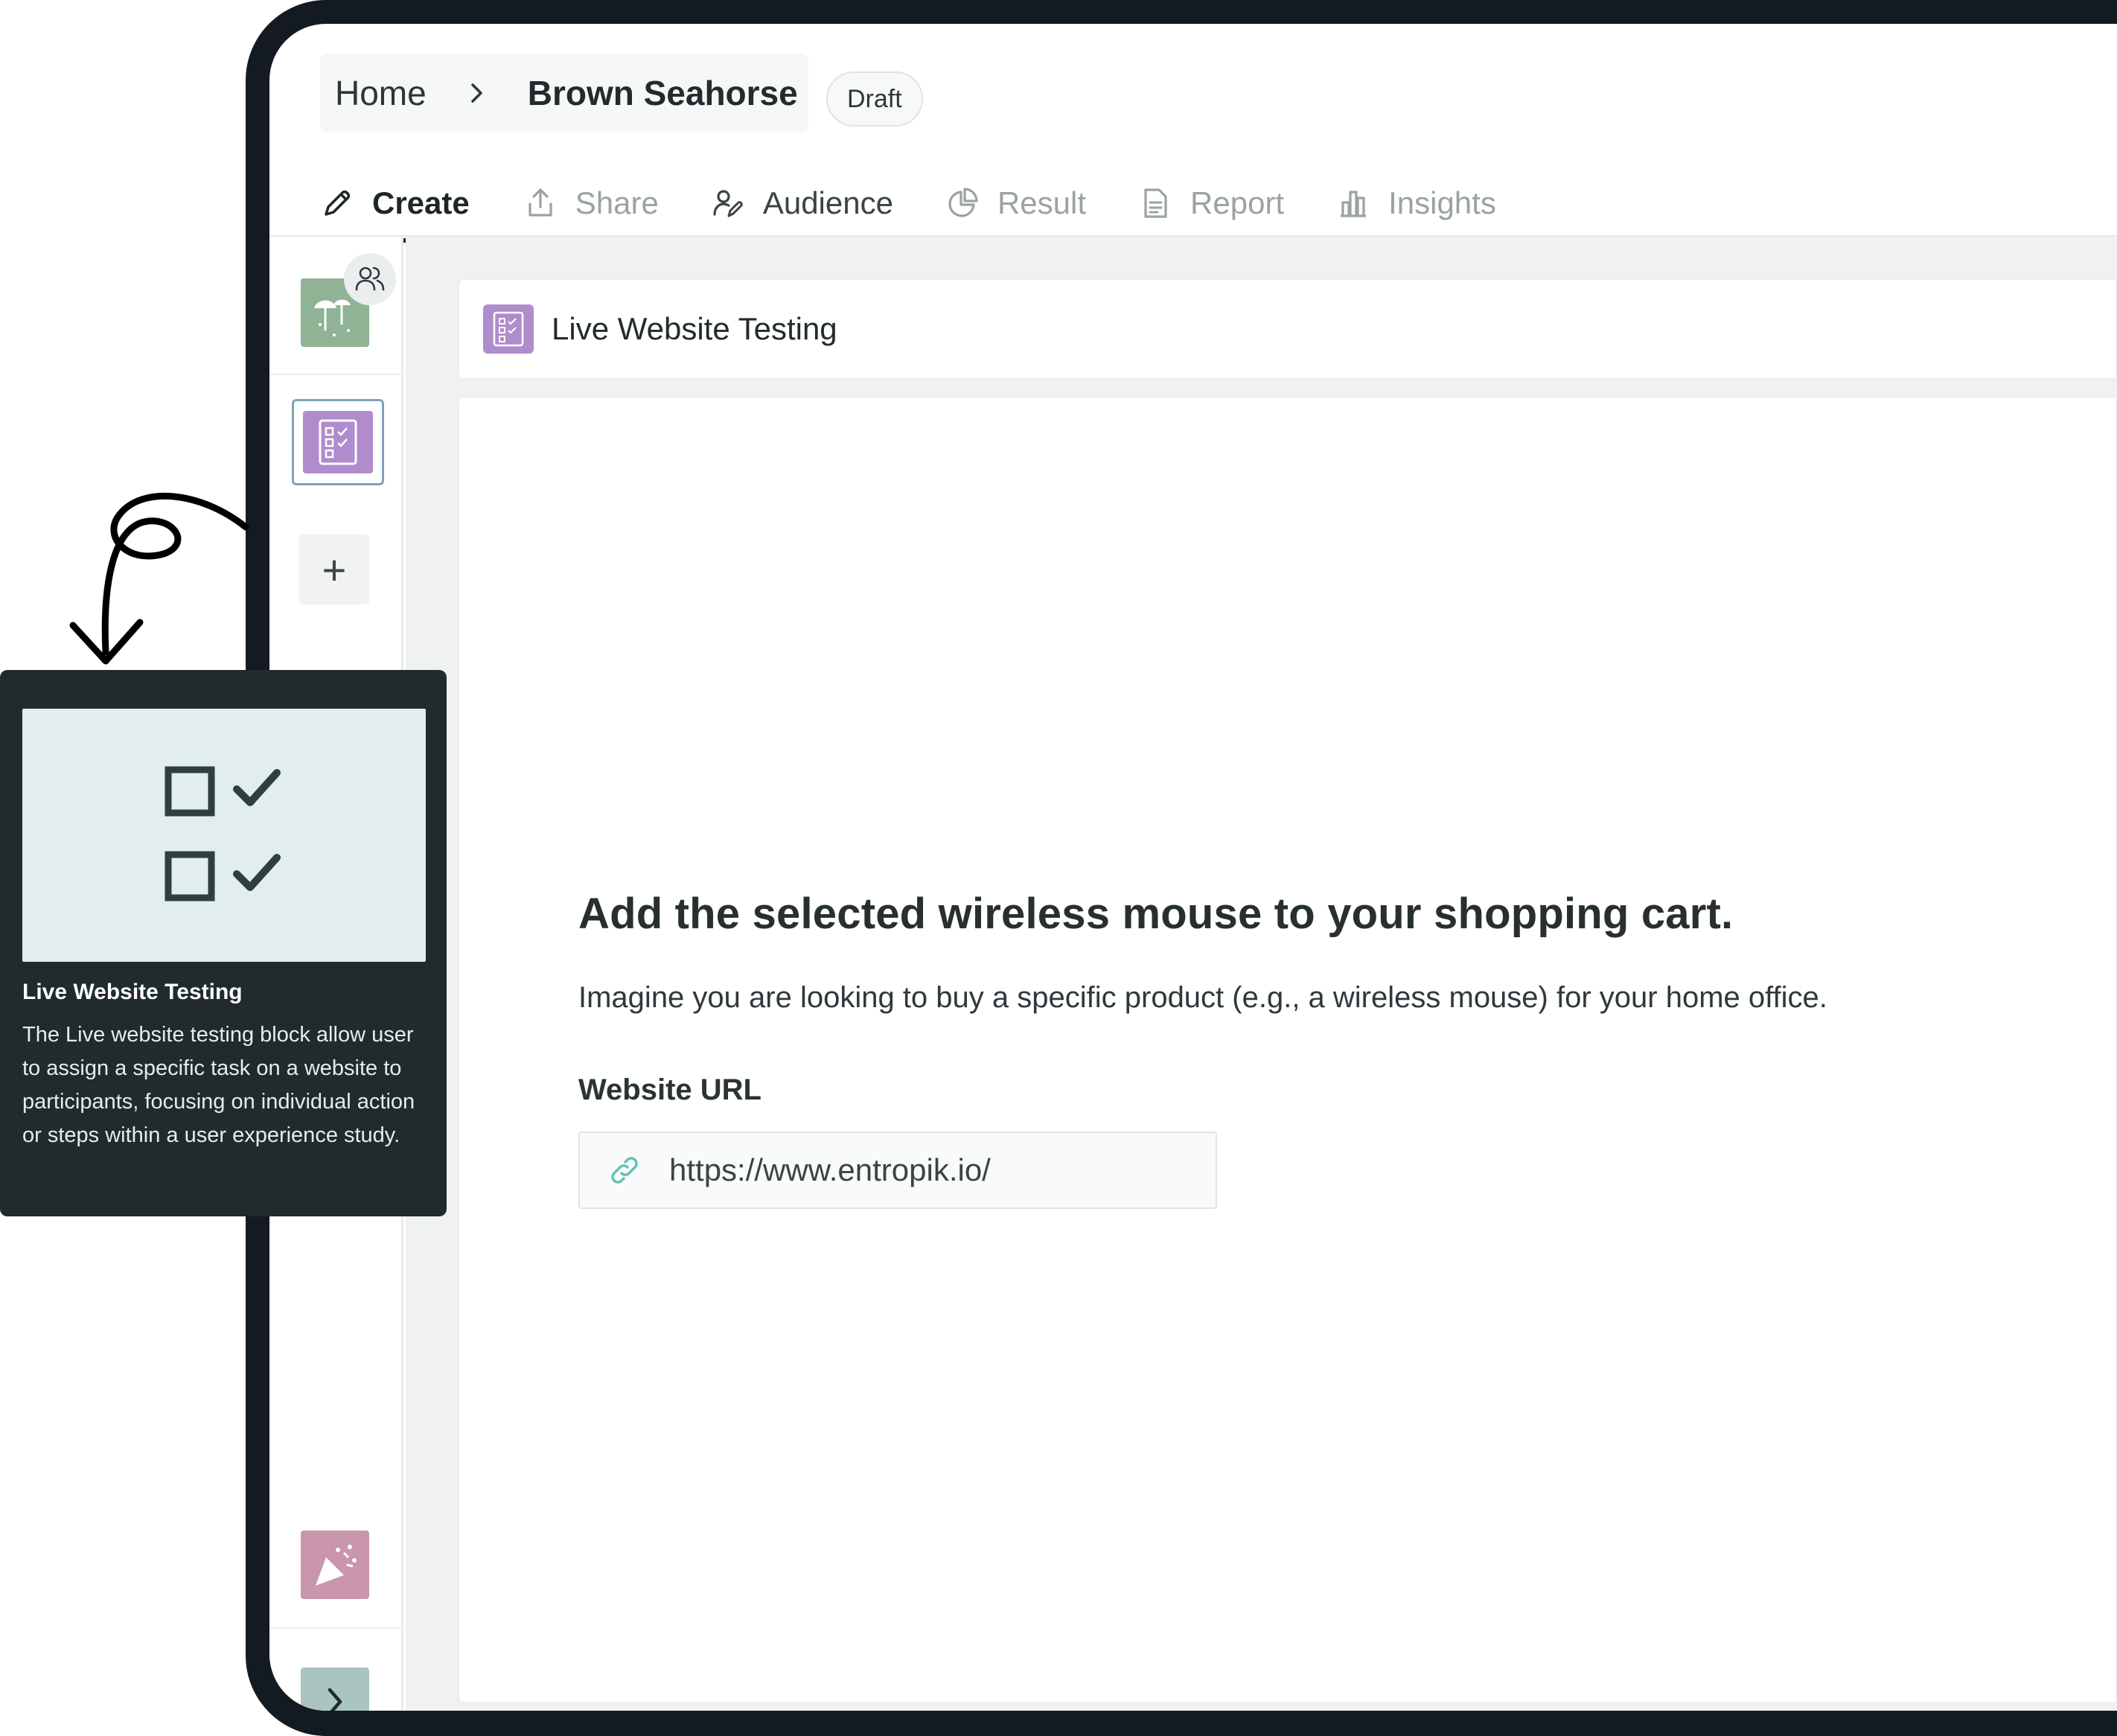 Image resolution: width=2117 pixels, height=1736 pixels. What do you see at coordinates (159, 579) in the screenshot?
I see `curved-arrow-icon` at bounding box center [159, 579].